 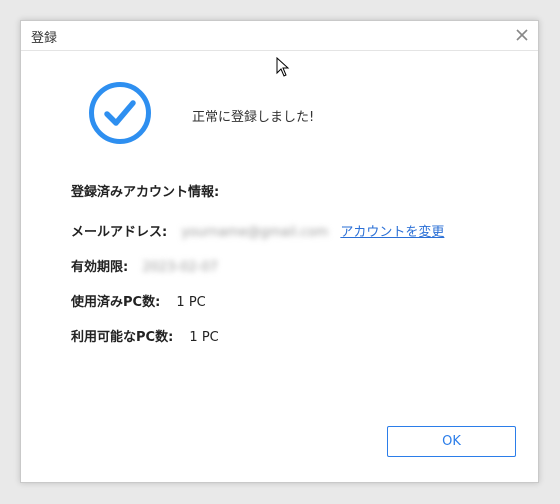 I want to click on close-icon, so click(x=522, y=35).